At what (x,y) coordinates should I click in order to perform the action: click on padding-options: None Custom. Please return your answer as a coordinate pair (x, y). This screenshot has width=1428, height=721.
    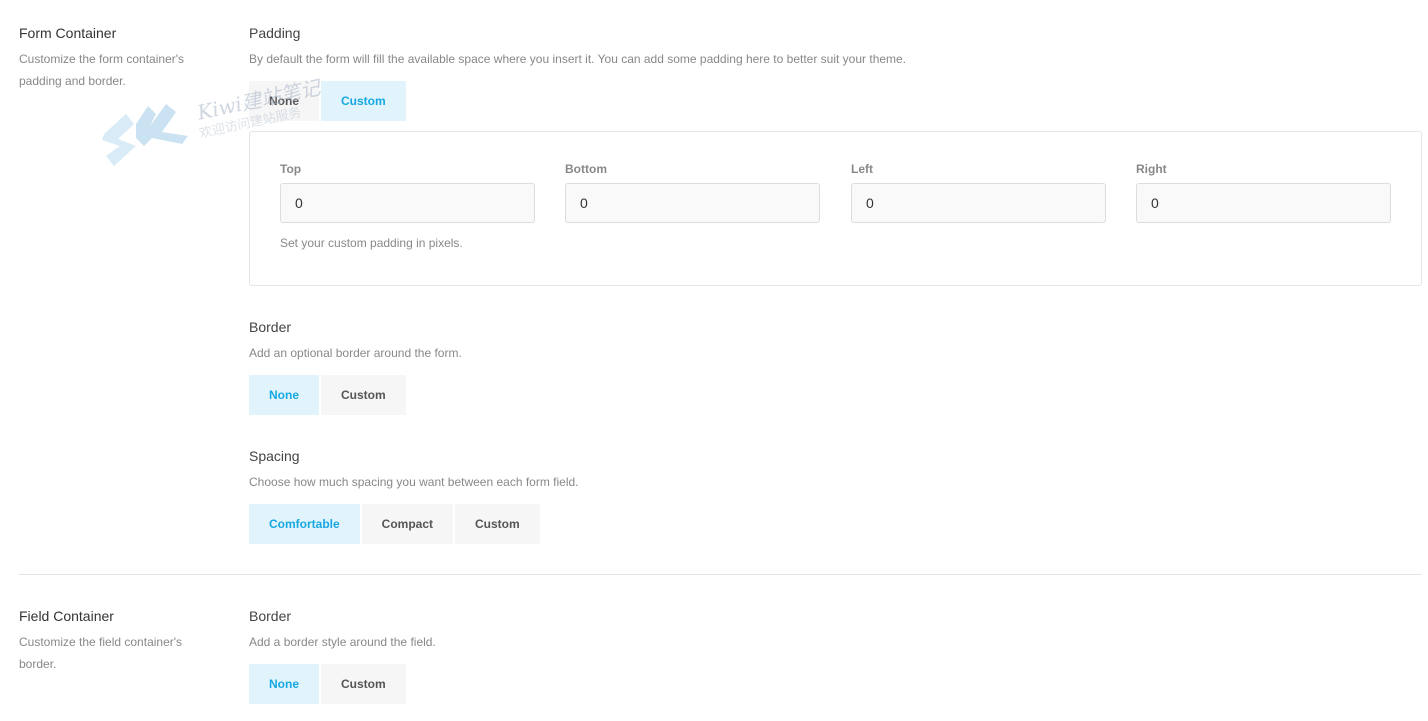
    Looking at the image, I should click on (328, 101).